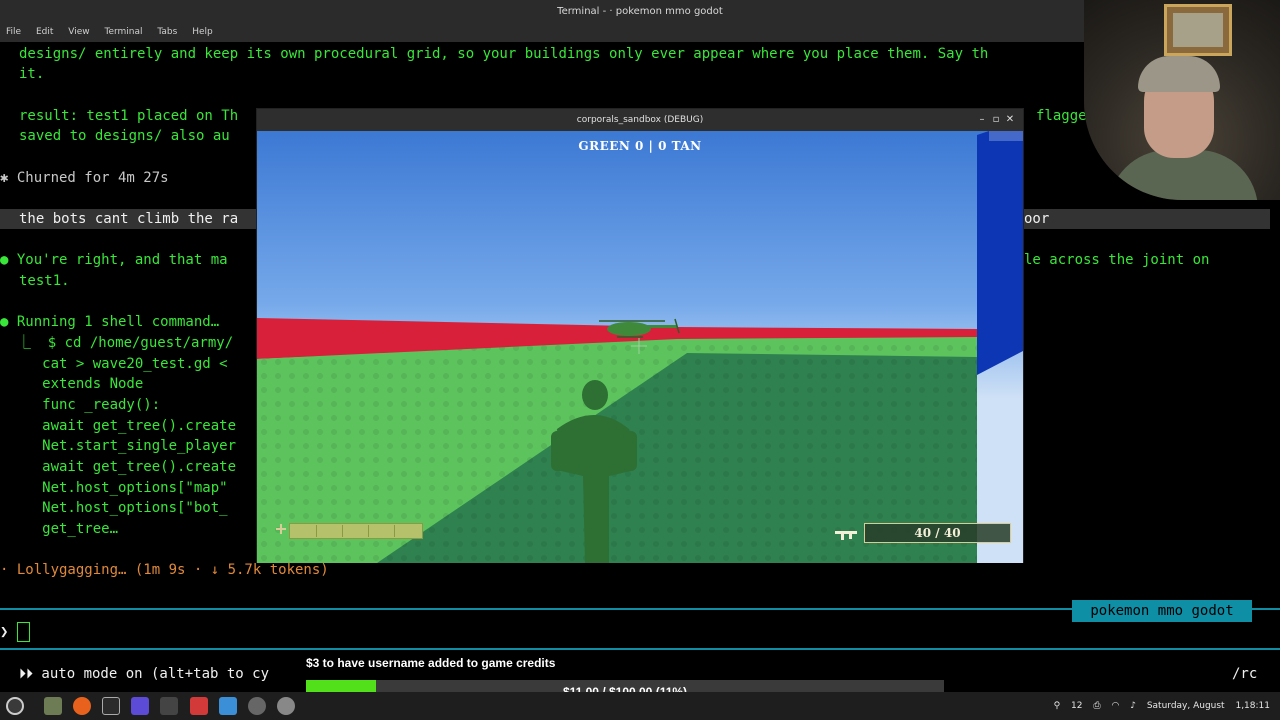  Describe the element at coordinates (4, 632) in the screenshot. I see `prompt-symbol: ❯` at that location.